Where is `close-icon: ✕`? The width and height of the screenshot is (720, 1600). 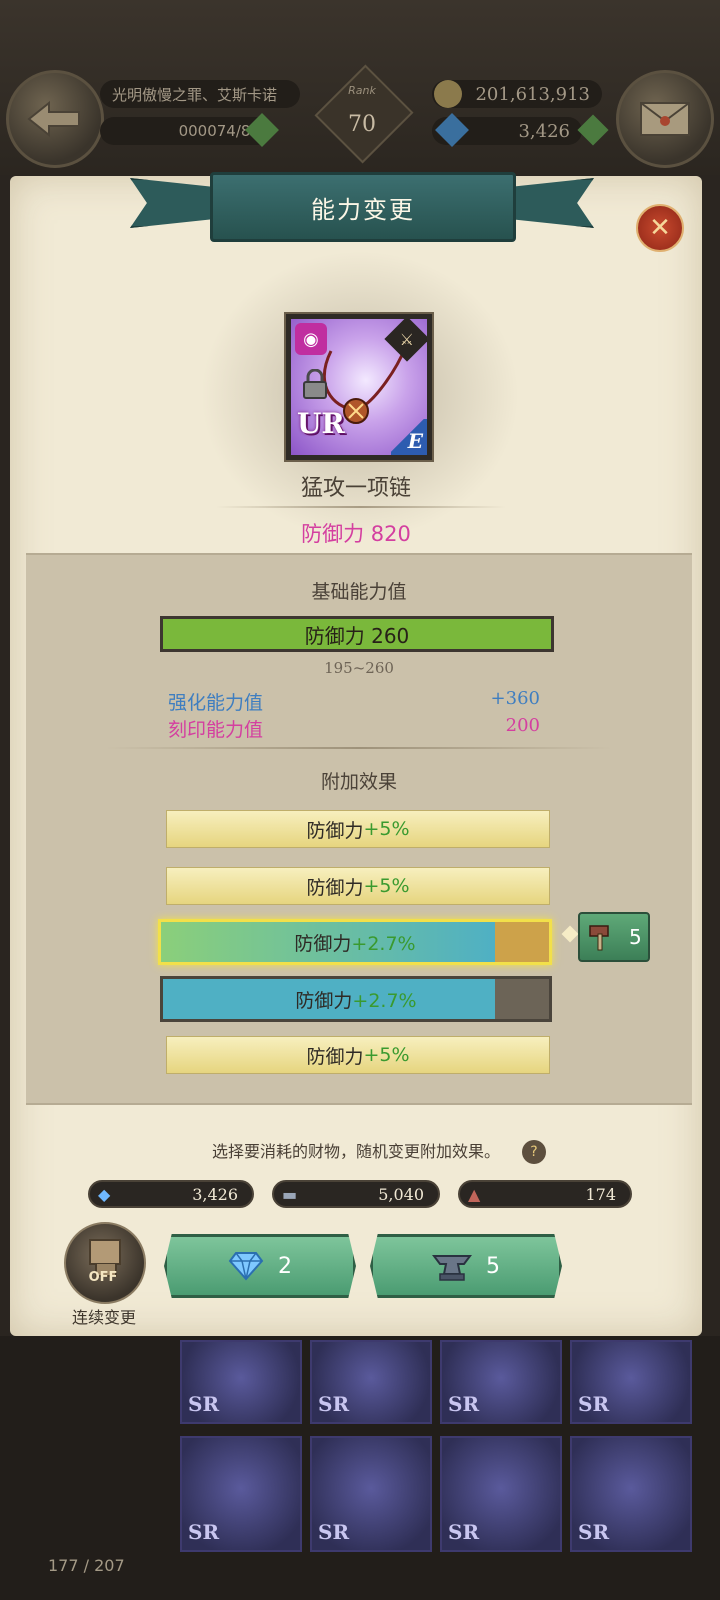
close-icon: ✕ is located at coordinates (660, 228).